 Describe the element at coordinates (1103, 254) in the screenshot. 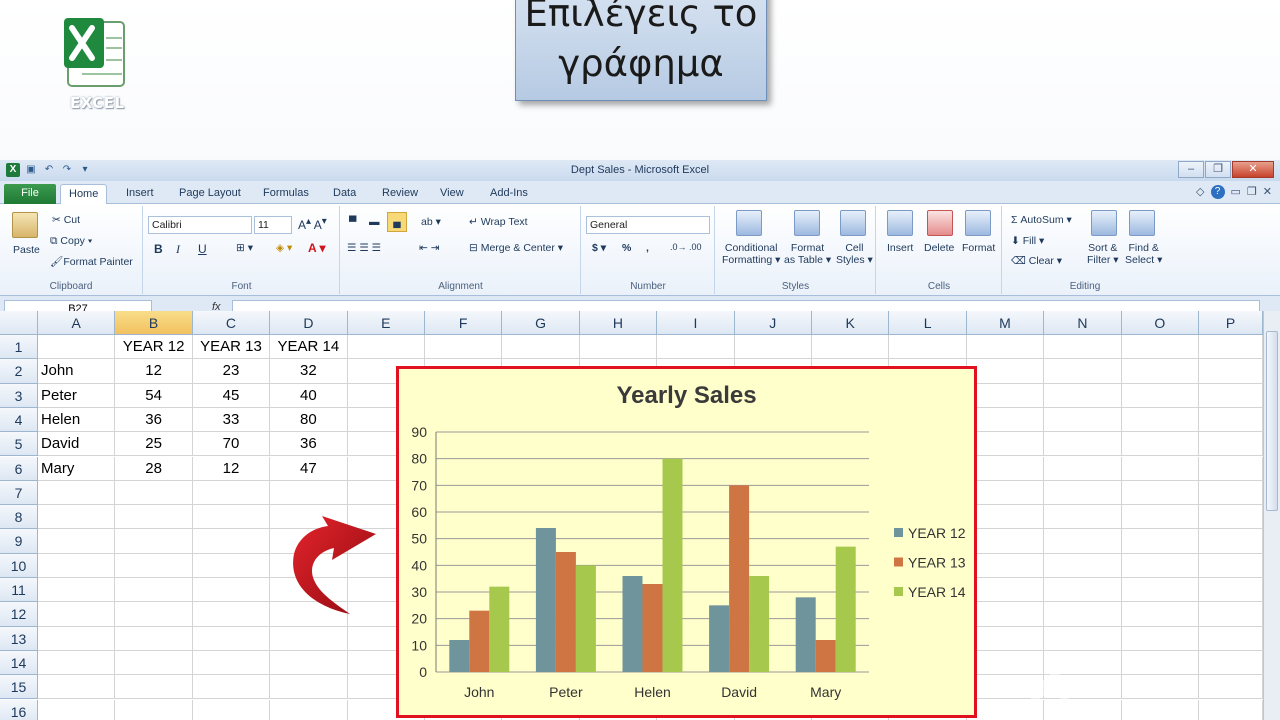

I see `sort-filter-button: Sort & Filter ▾` at that location.